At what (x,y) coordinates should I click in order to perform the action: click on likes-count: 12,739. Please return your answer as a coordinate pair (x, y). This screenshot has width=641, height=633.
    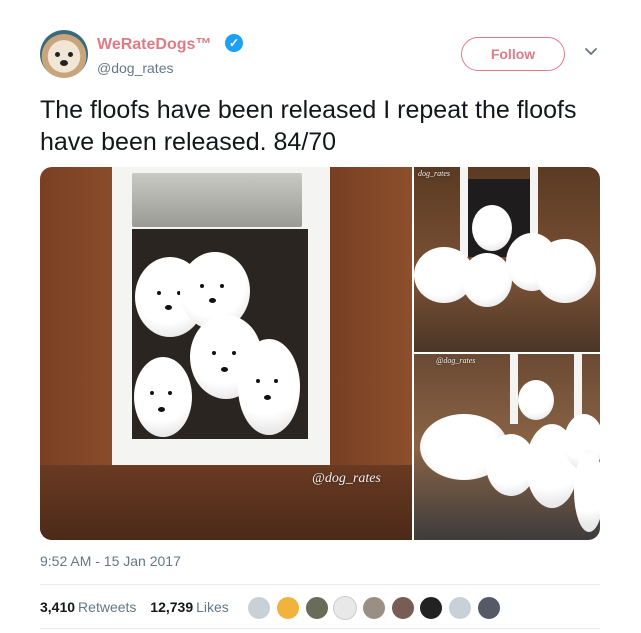
    Looking at the image, I should click on (172, 607).